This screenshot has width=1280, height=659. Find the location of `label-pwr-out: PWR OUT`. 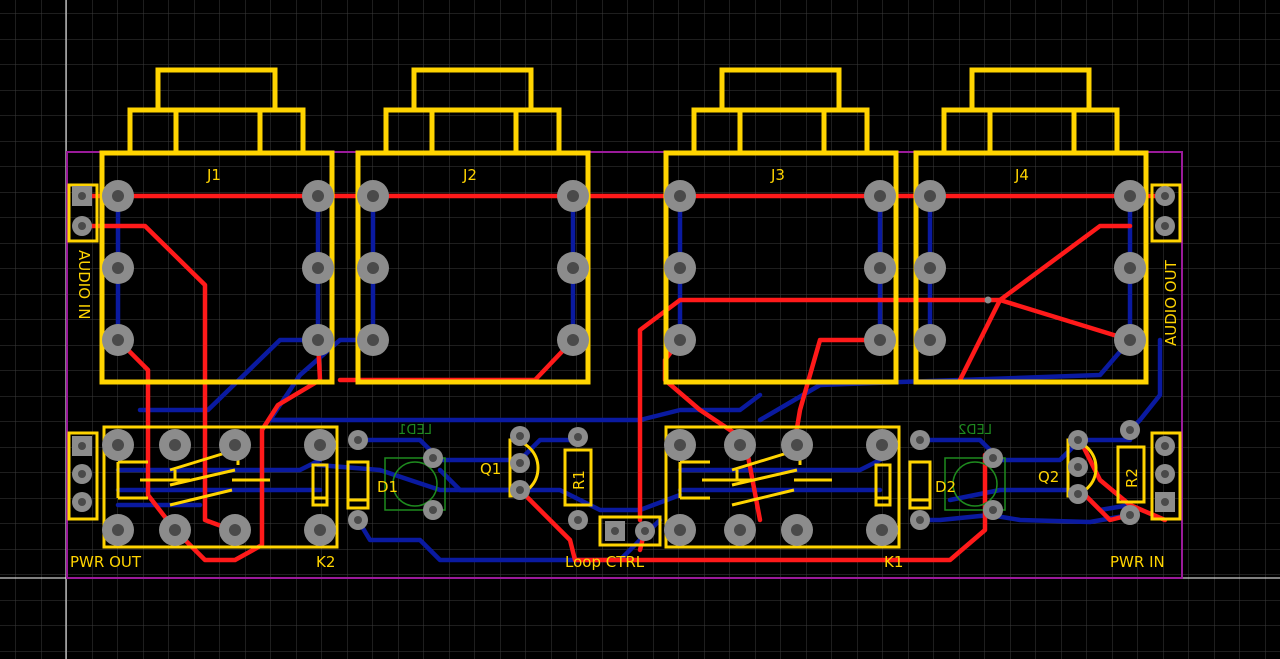

label-pwr-out: PWR OUT is located at coordinates (106, 562).